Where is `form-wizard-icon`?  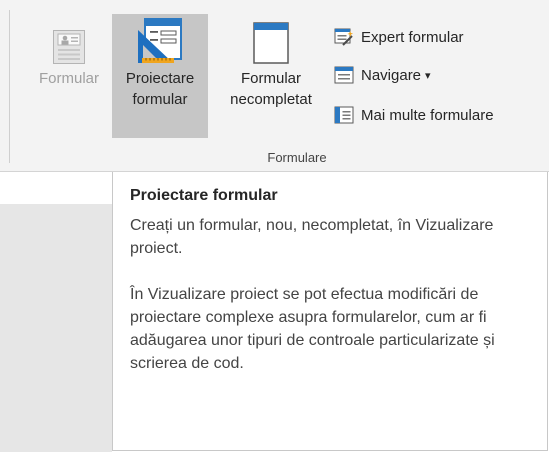 form-wizard-icon is located at coordinates (344, 37).